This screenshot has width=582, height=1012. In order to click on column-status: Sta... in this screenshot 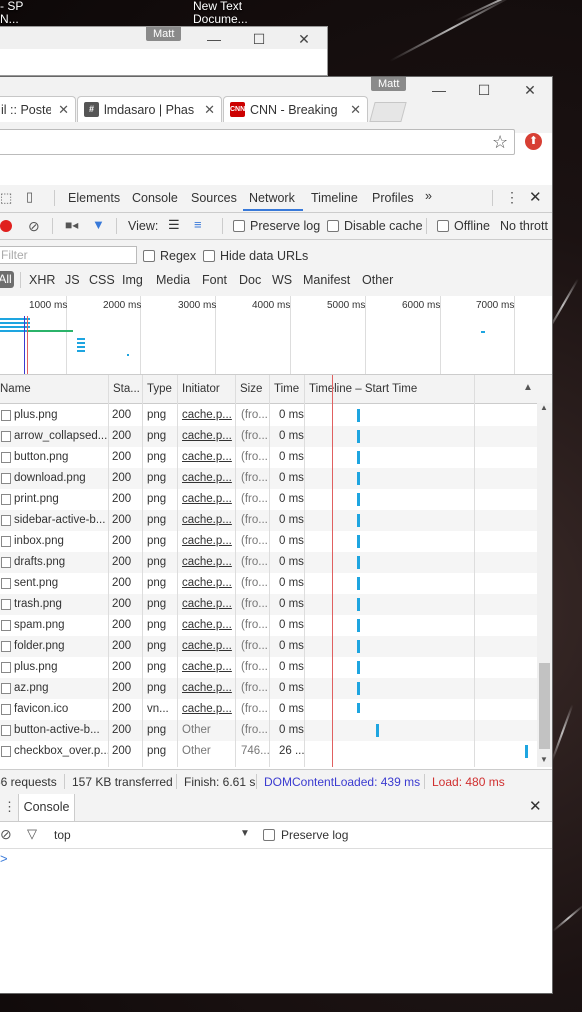, I will do `click(126, 389)`.